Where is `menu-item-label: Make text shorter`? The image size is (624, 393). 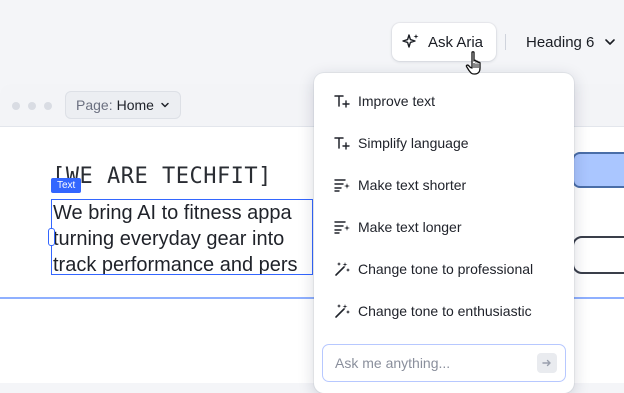 menu-item-label: Make text shorter is located at coordinates (412, 185).